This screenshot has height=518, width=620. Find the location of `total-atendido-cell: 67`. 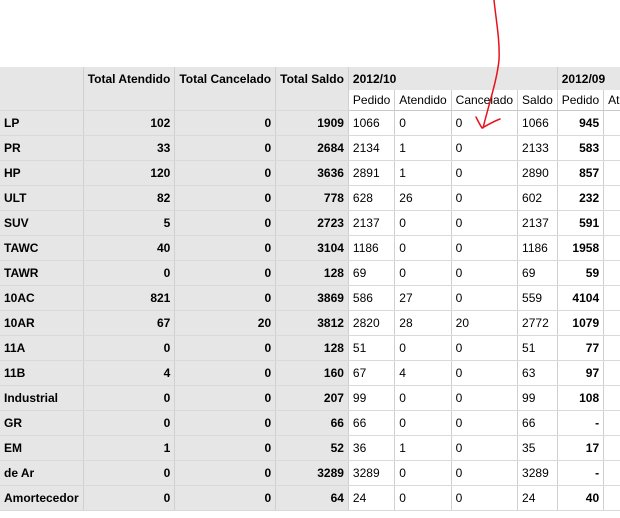

total-atendido-cell: 67 is located at coordinates (129, 323).